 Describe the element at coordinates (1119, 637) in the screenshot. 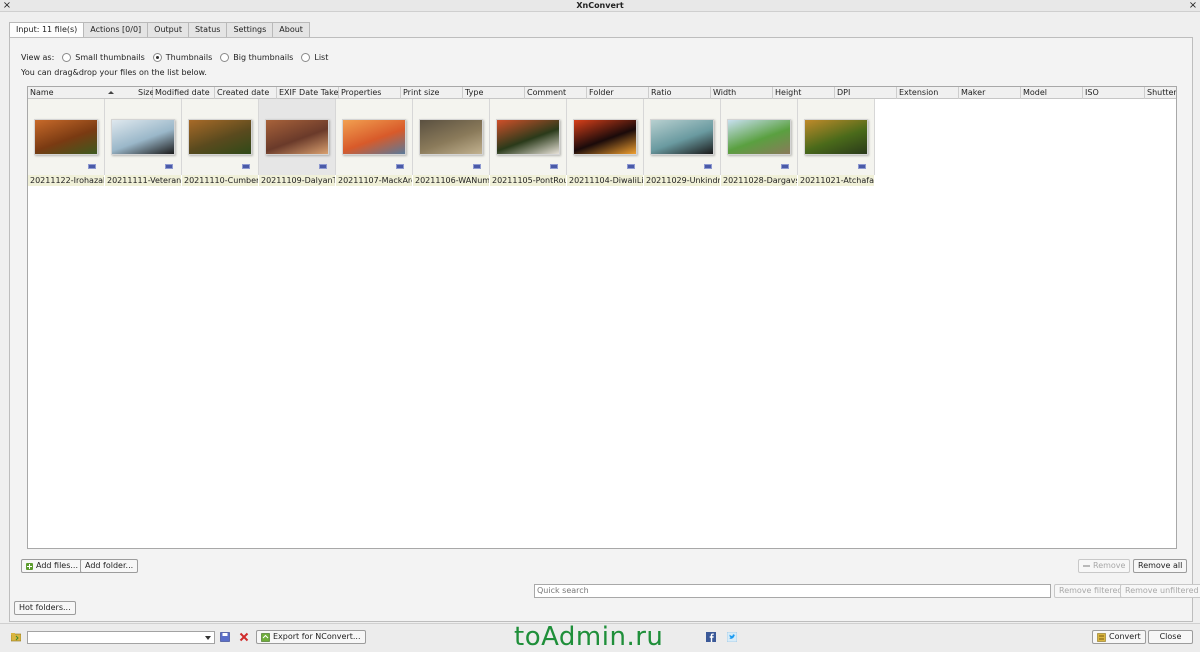

I see `convert-button: Convert` at that location.